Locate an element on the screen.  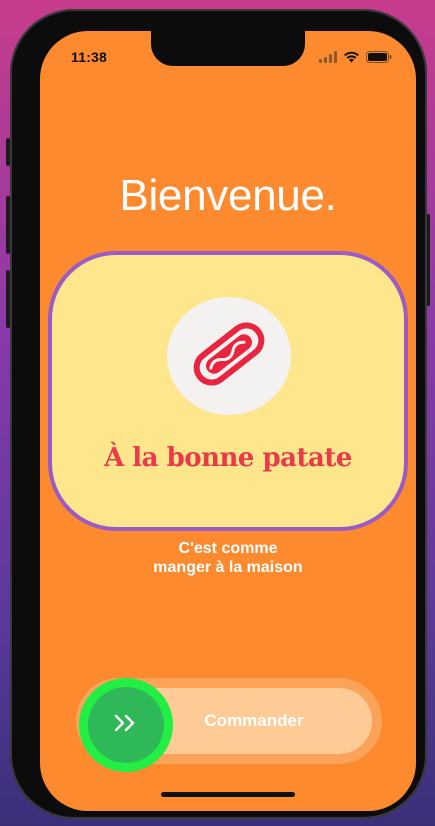
order-slider-knob-inner is located at coordinates (126, 725).